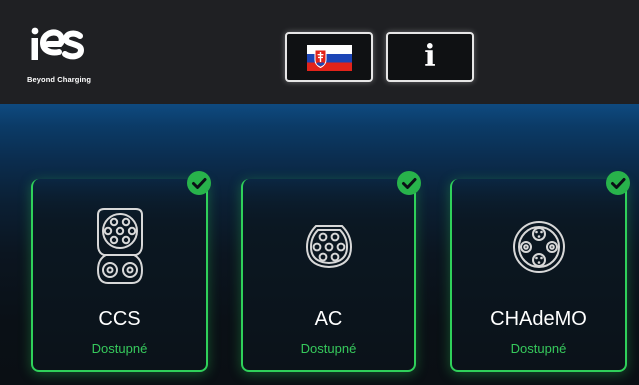  Describe the element at coordinates (119, 246) in the screenshot. I see `ccs-connector-icon` at that location.